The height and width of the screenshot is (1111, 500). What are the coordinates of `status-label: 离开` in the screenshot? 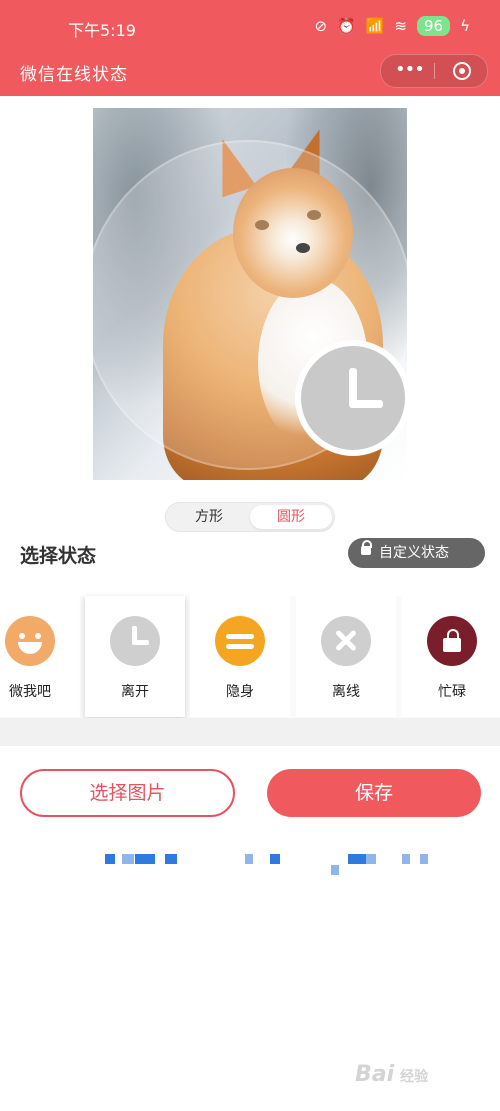 It's located at (135, 692).